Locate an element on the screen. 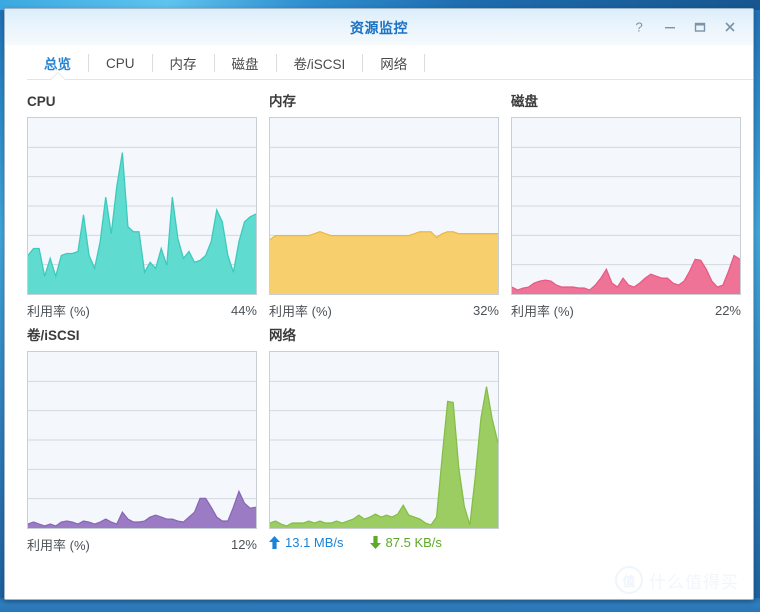  volume-chart is located at coordinates (142, 440).